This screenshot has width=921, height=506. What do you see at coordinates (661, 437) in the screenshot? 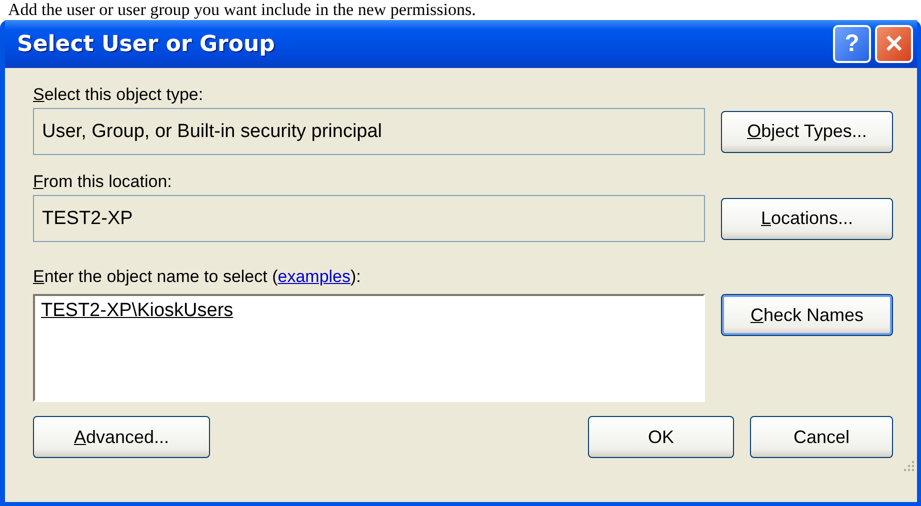
I see `ok-button: OK` at bounding box center [661, 437].